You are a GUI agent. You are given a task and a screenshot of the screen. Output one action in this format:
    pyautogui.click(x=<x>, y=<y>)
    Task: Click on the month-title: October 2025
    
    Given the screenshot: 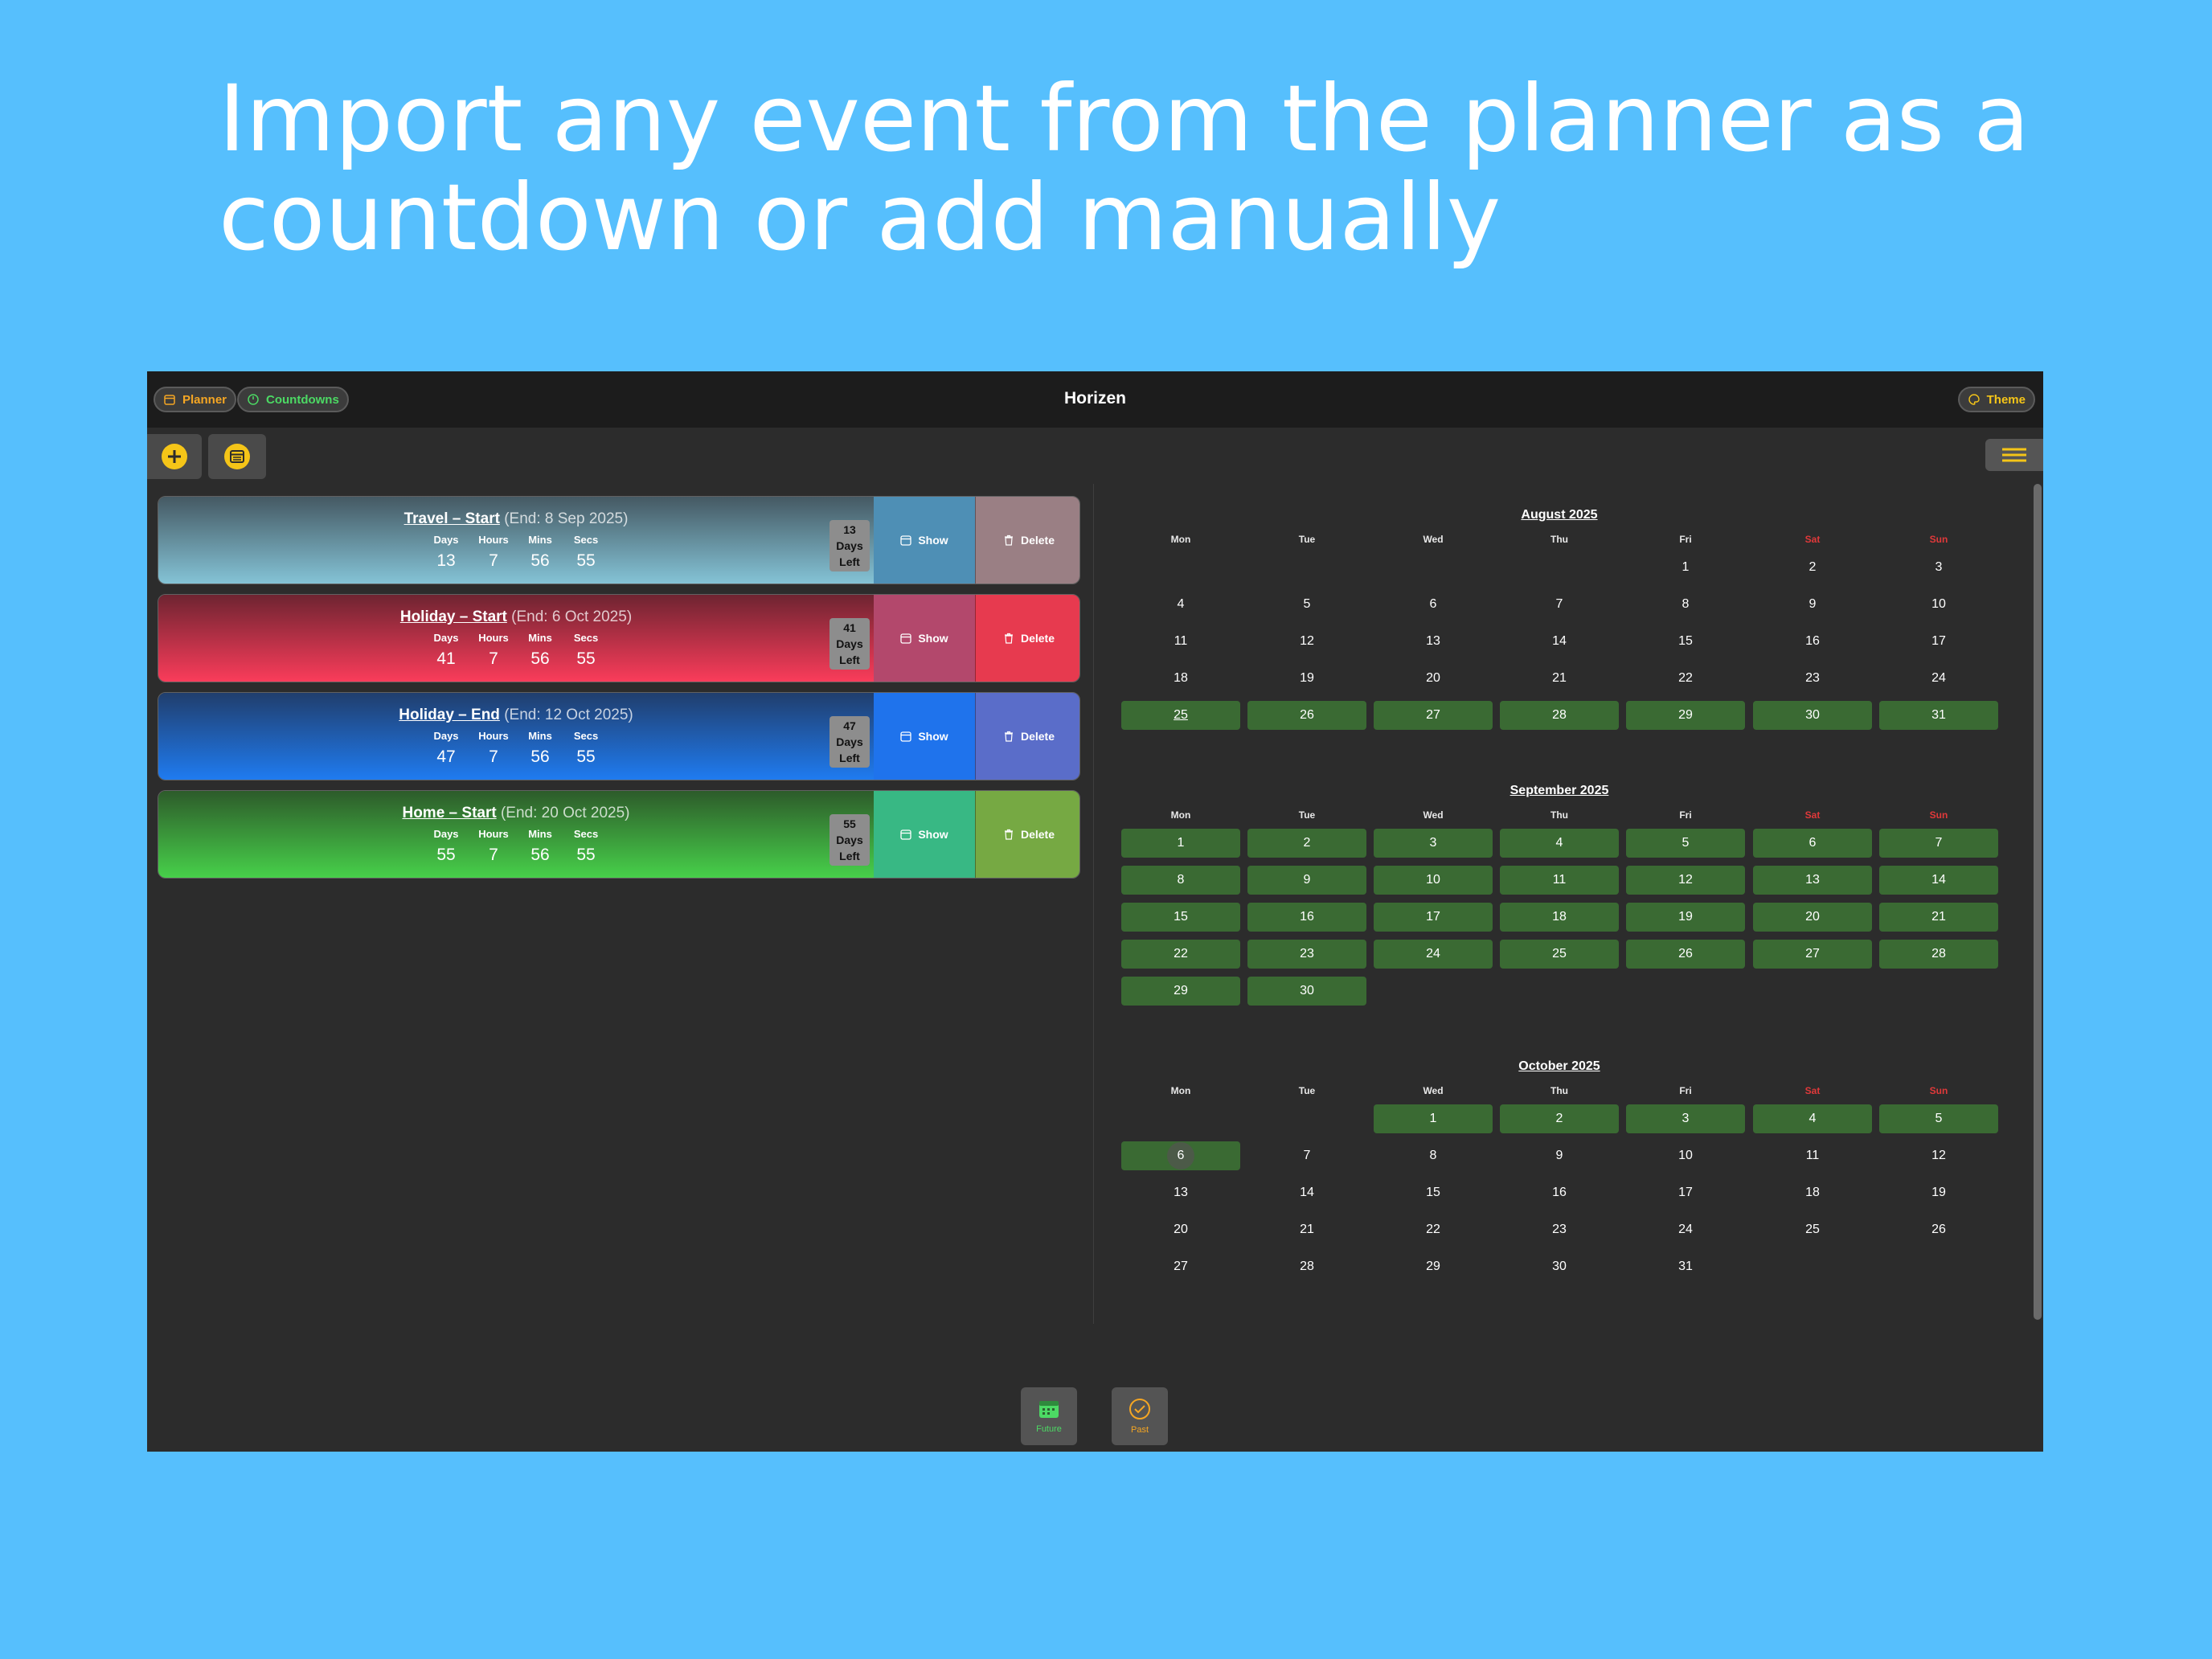 What is the action you would take?
    pyautogui.click(x=1559, y=1066)
    